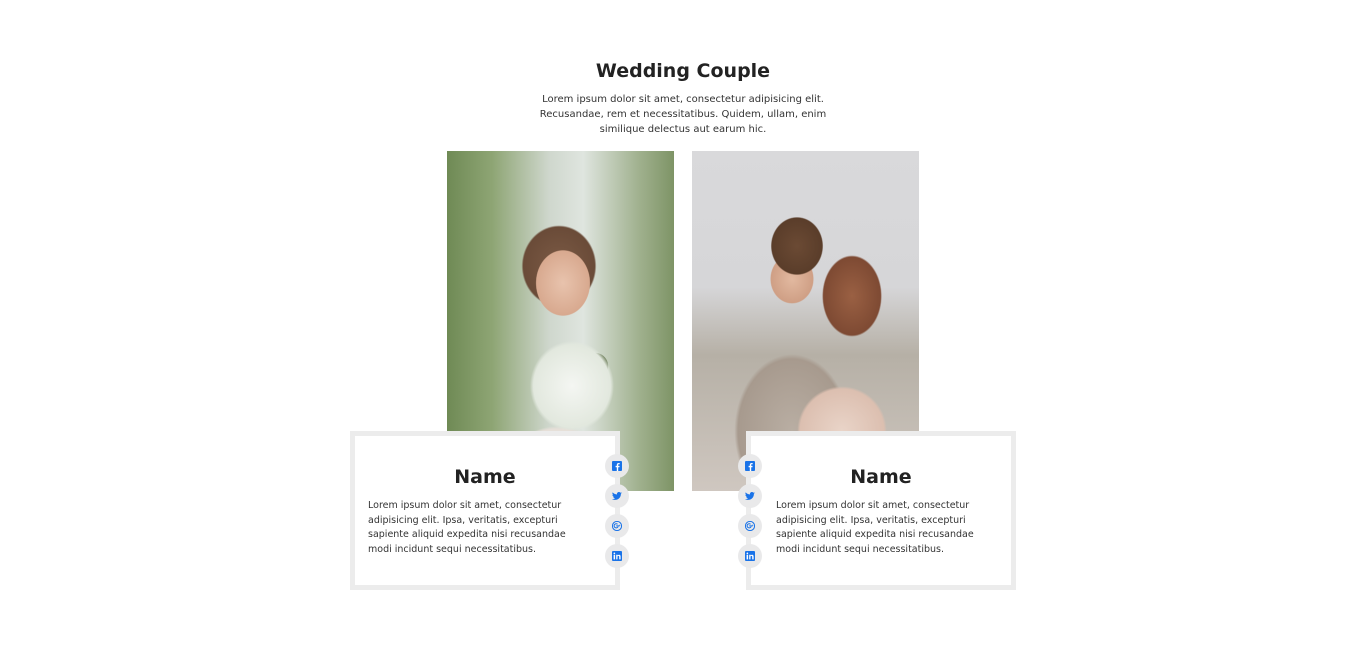 This screenshot has height=650, width=1366. I want to click on bride-google-plus-link, so click(617, 526).